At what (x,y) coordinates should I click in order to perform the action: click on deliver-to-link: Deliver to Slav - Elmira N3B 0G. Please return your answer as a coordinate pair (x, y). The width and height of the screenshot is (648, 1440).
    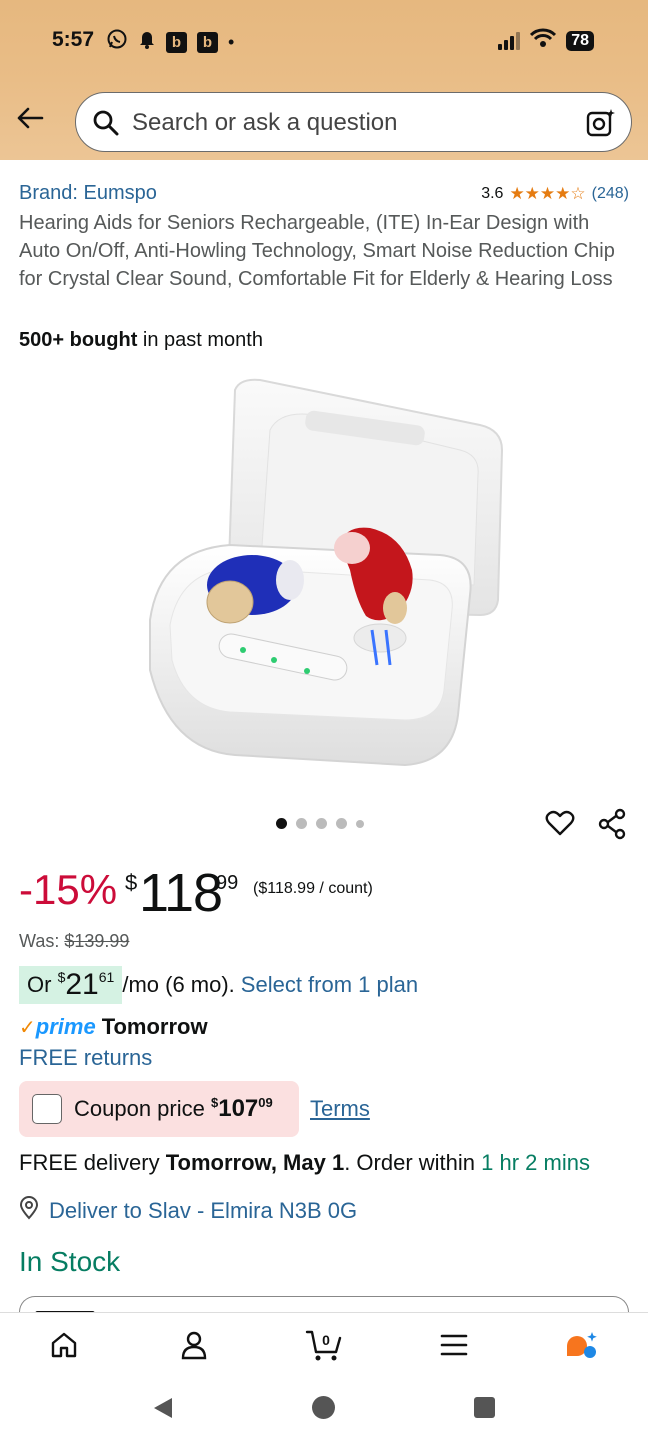
    Looking at the image, I should click on (188, 1211).